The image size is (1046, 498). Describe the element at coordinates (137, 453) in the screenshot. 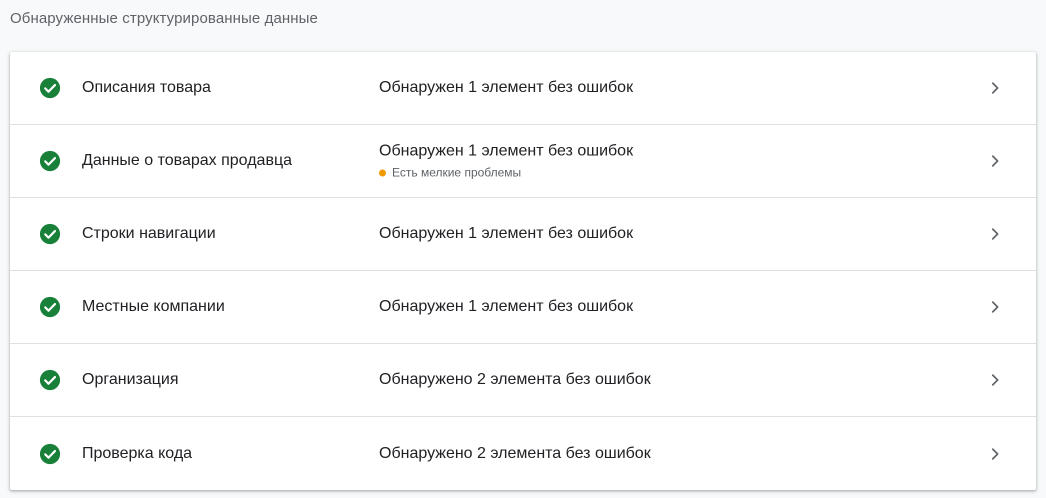

I see `item-name: Проверка кода` at that location.